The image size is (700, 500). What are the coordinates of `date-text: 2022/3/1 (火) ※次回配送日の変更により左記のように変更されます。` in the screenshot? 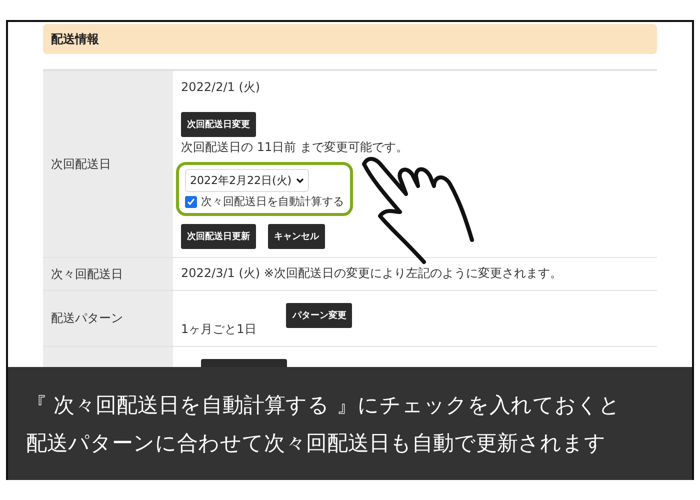 It's located at (371, 273).